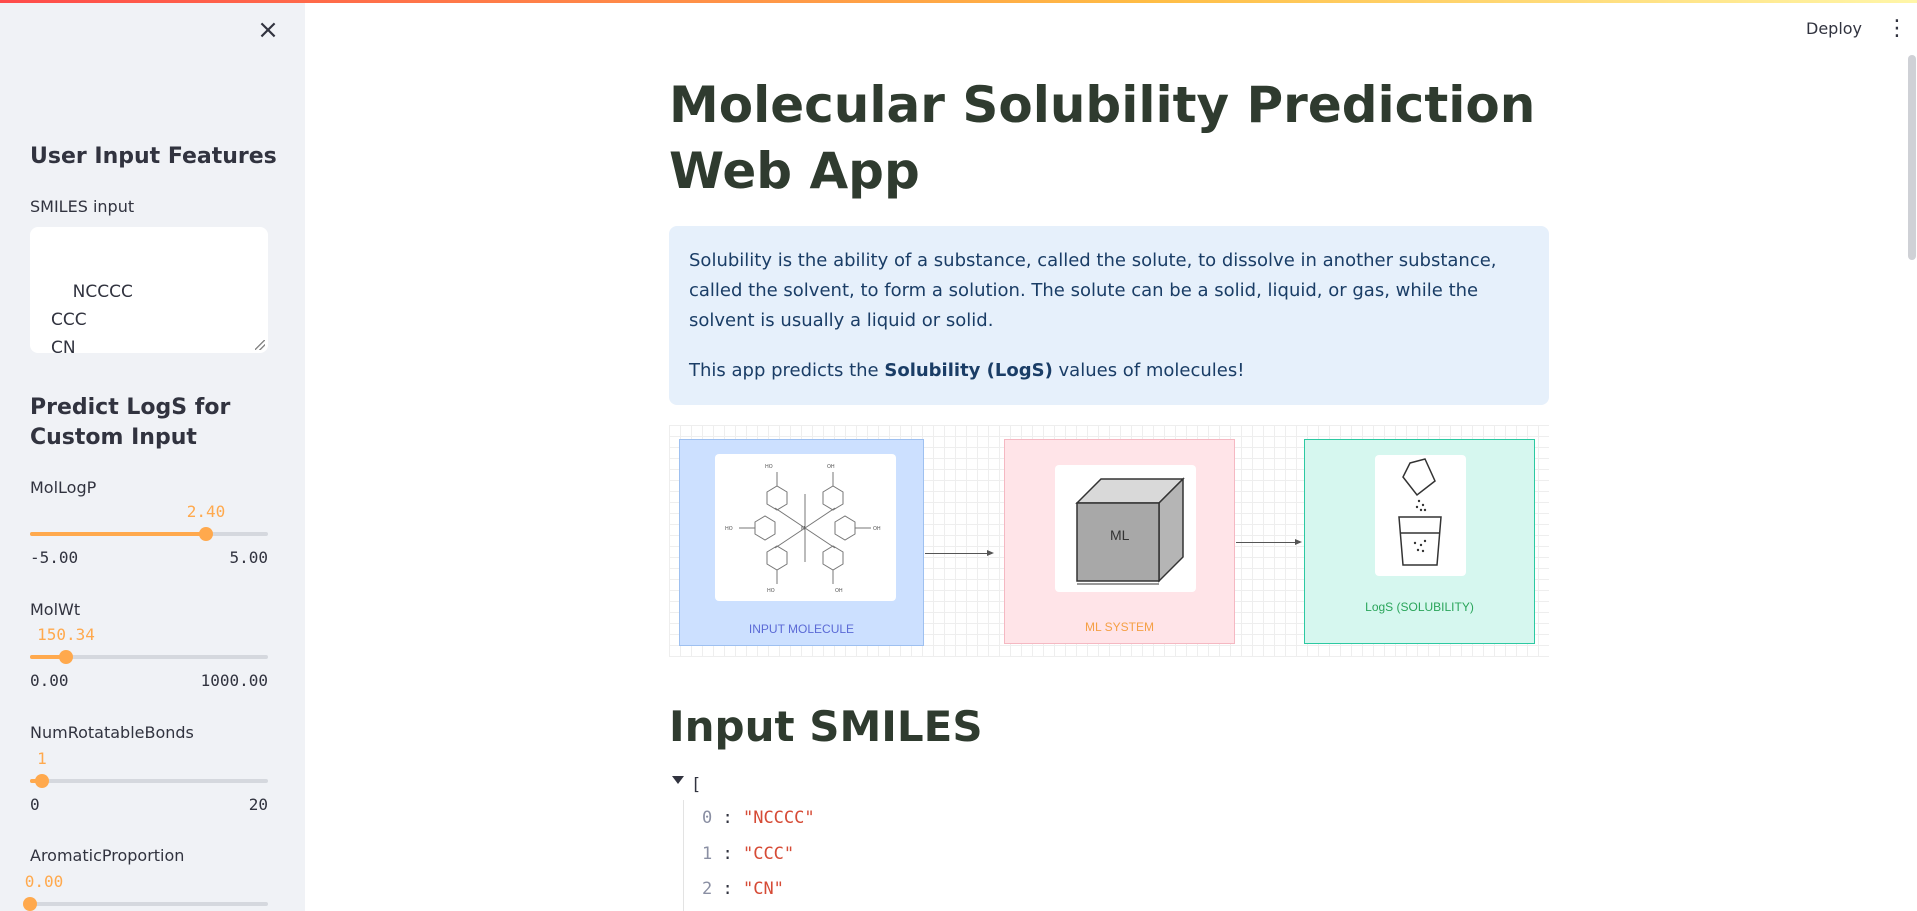  I want to click on aromaticproportion-label: AromaticProportion, so click(107, 855).